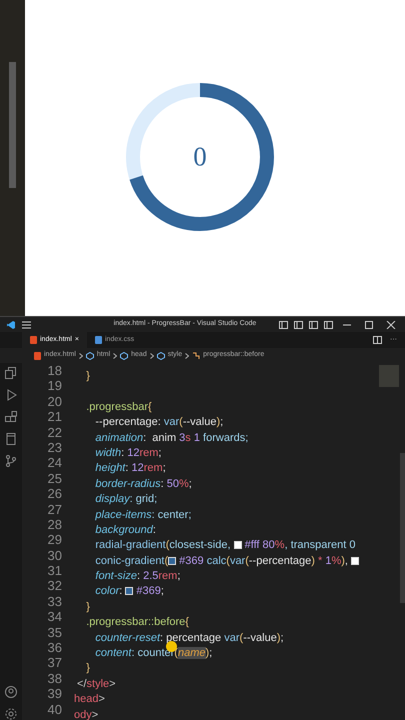  Describe the element at coordinates (54, 524) in the screenshot. I see `line-number: 28` at that location.